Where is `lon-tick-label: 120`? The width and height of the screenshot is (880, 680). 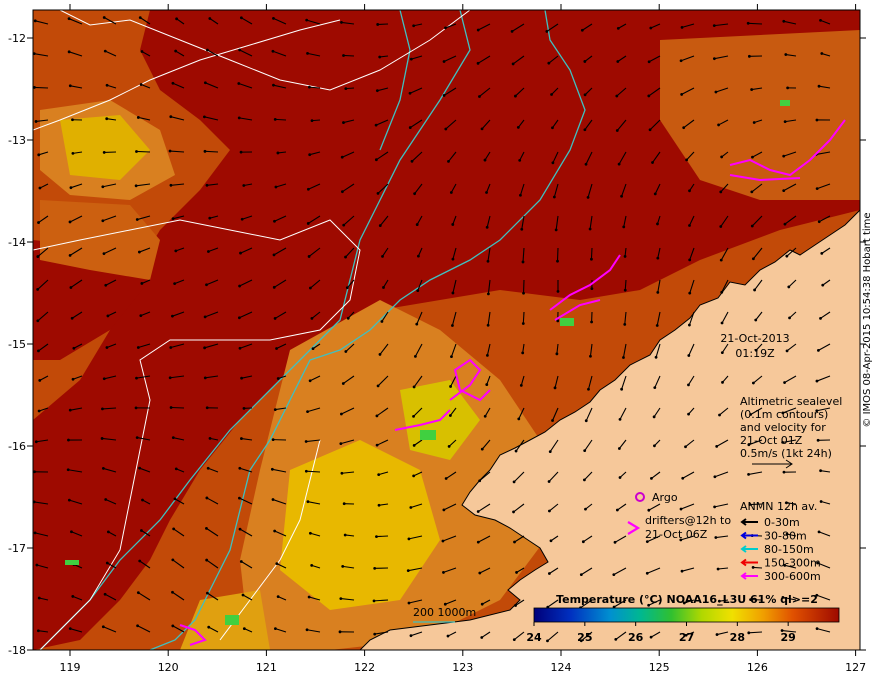
lon-tick-label: 120 is located at coordinates (168, 667).